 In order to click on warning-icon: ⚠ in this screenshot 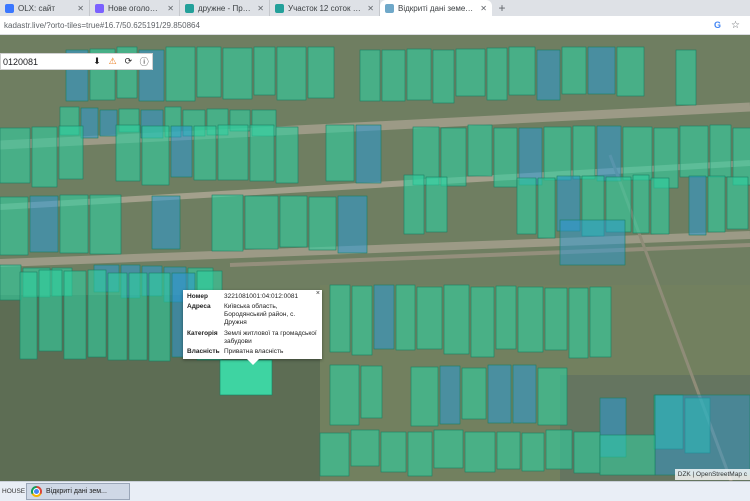, I will do `click(113, 61)`.